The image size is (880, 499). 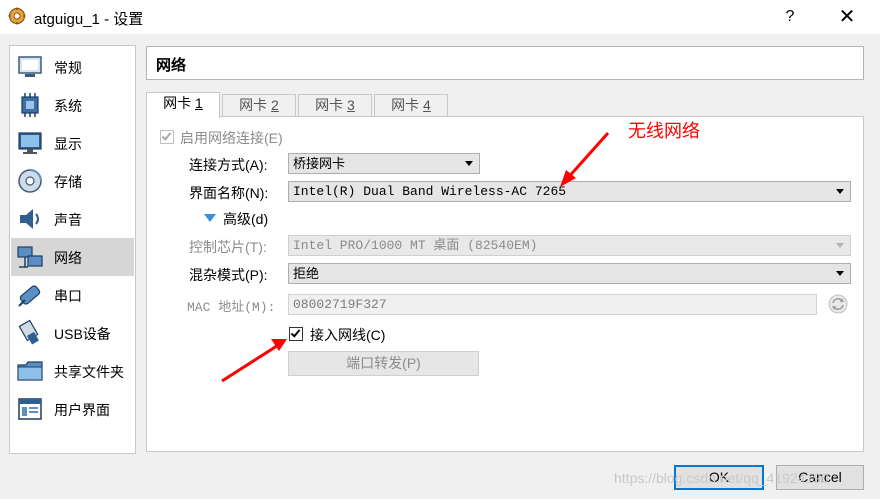 What do you see at coordinates (254, 361) in the screenshot?
I see `annotation-arrow-cable` at bounding box center [254, 361].